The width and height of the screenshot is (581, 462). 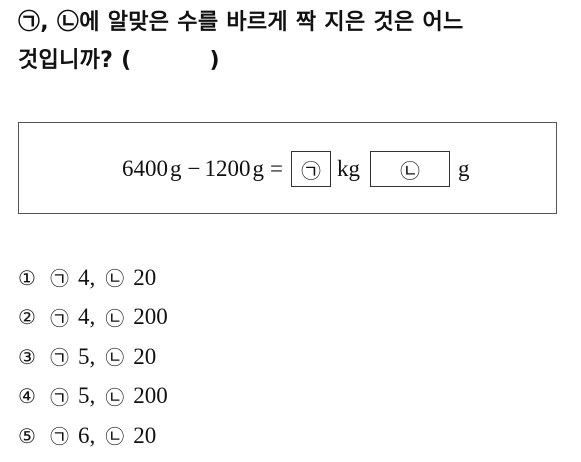 I want to click on equals-sign: =, so click(x=276, y=168).